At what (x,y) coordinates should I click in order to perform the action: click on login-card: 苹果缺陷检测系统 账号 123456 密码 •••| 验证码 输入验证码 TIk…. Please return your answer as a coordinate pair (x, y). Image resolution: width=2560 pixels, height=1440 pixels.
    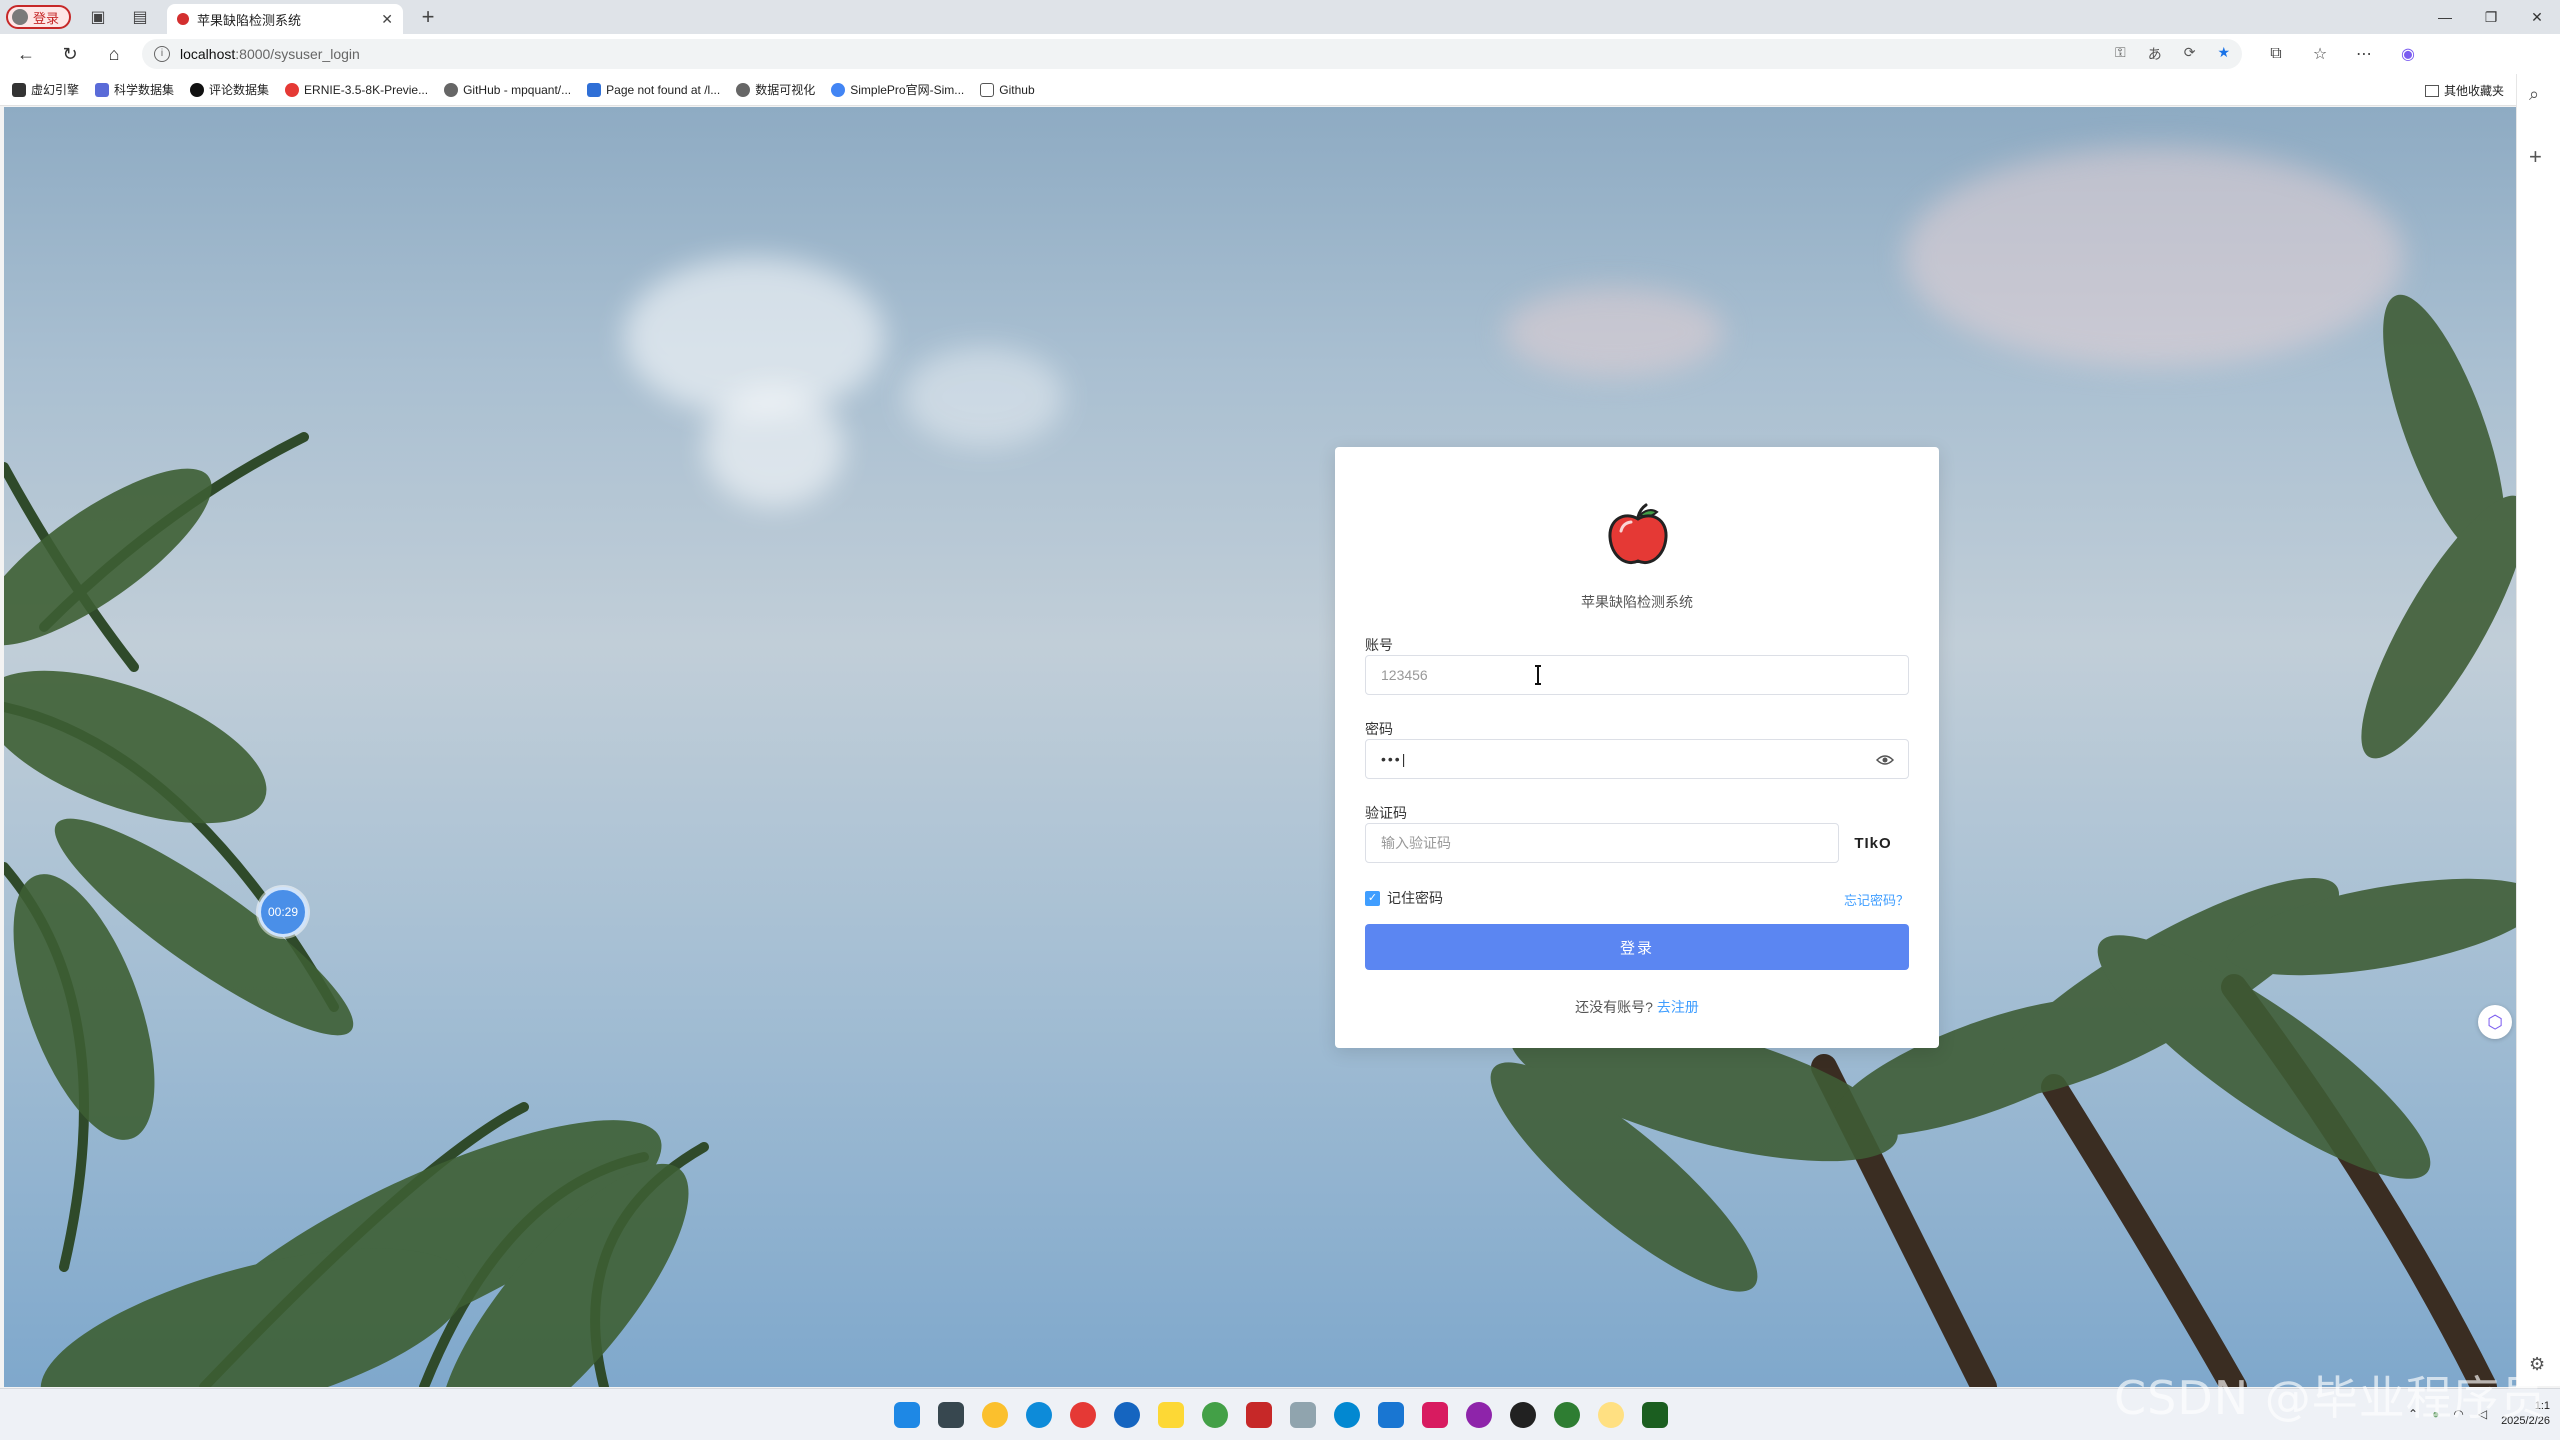
    Looking at the image, I should click on (1637, 747).